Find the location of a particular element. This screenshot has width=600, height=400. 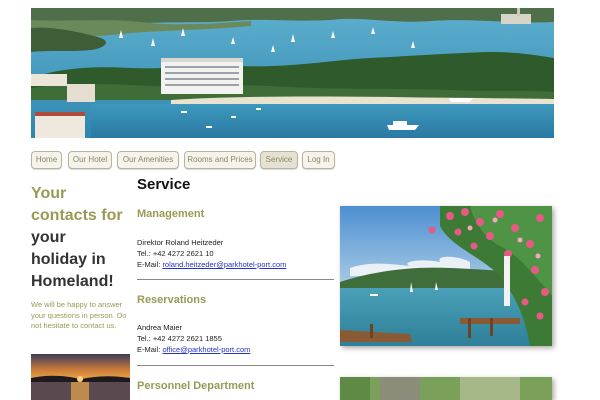

phone-number: +42 4272 2621 10 is located at coordinates (183, 253).